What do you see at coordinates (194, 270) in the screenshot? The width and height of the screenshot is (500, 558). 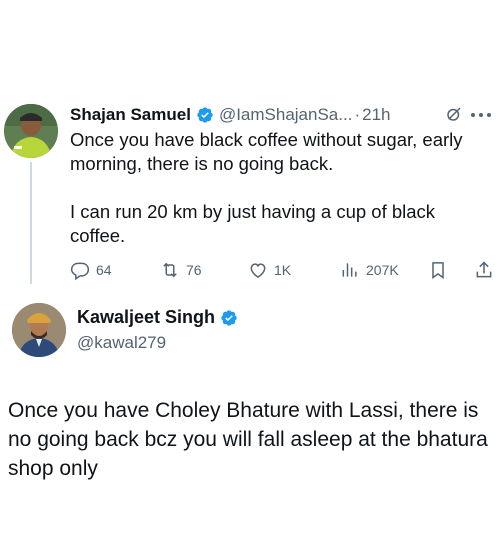 I see `repost-count: 76` at bounding box center [194, 270].